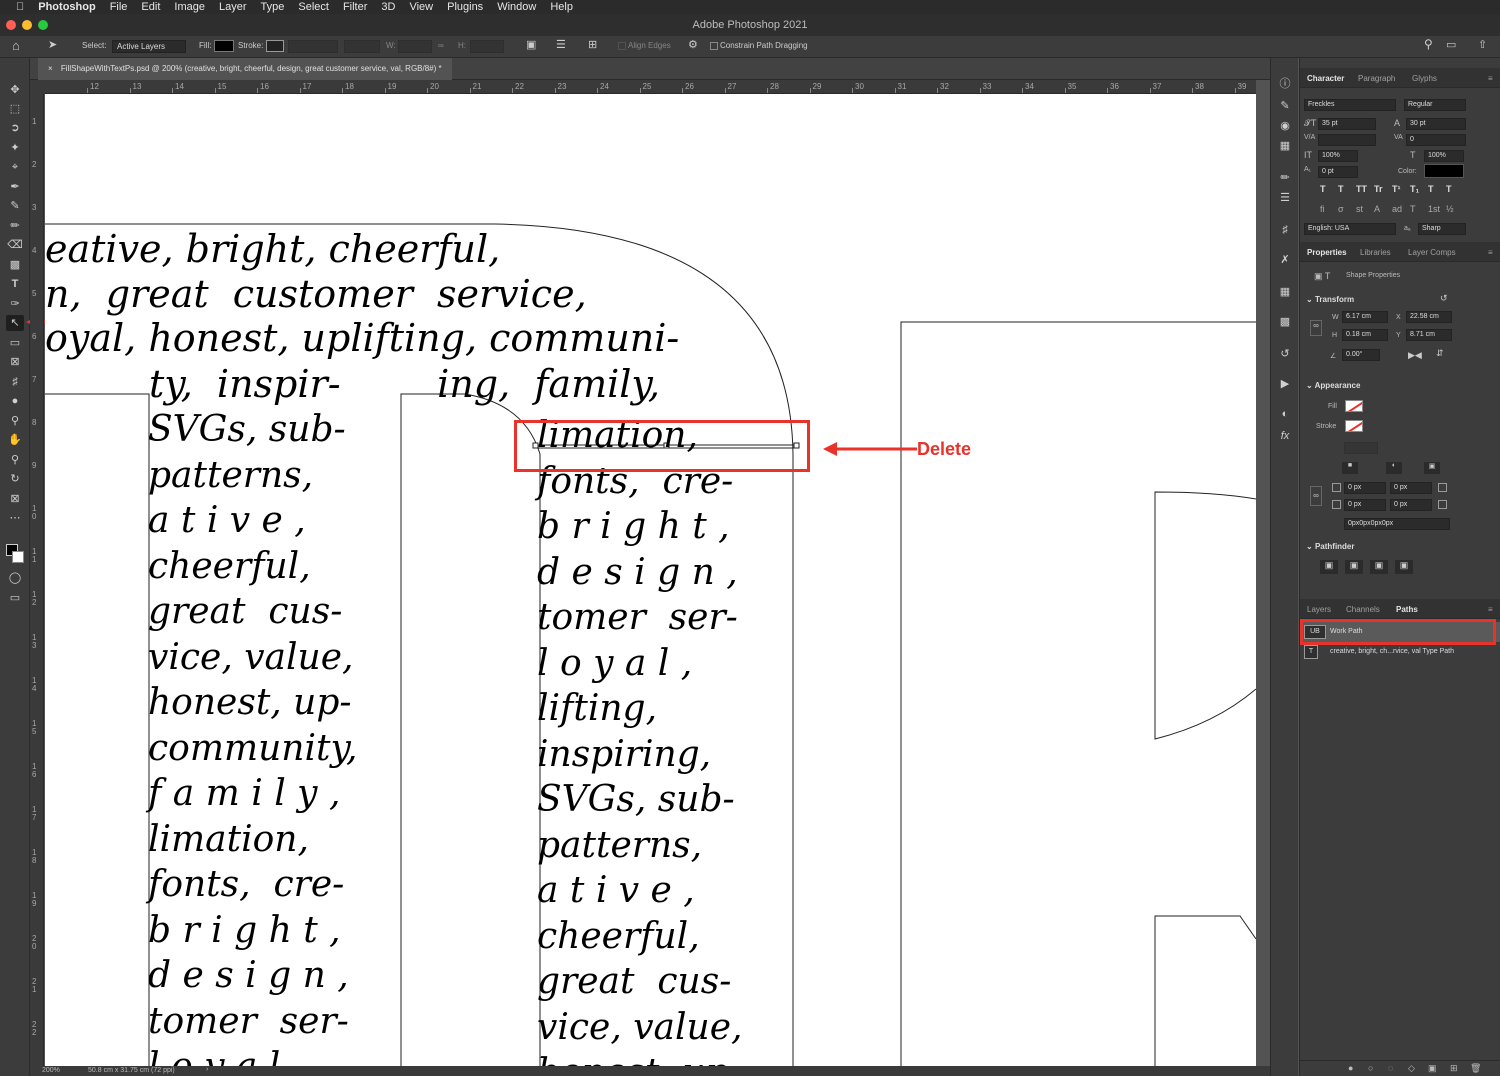  What do you see at coordinates (1424, 78) in the screenshot?
I see `tab-glyphs: Glyphs` at bounding box center [1424, 78].